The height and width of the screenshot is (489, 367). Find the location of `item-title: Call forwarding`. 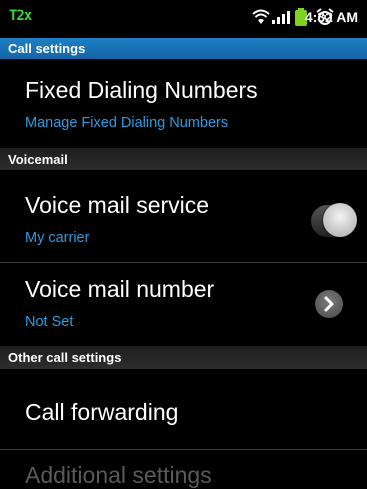

item-title: Call forwarding is located at coordinates (102, 412).